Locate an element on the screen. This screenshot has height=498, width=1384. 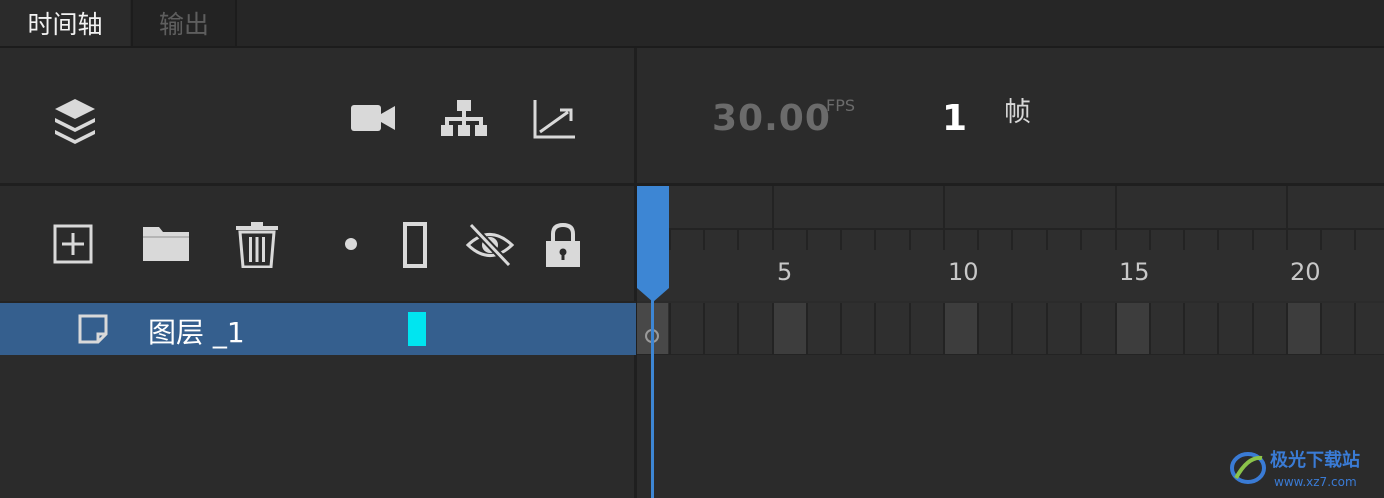
folder-icon is located at coordinates (166, 243).